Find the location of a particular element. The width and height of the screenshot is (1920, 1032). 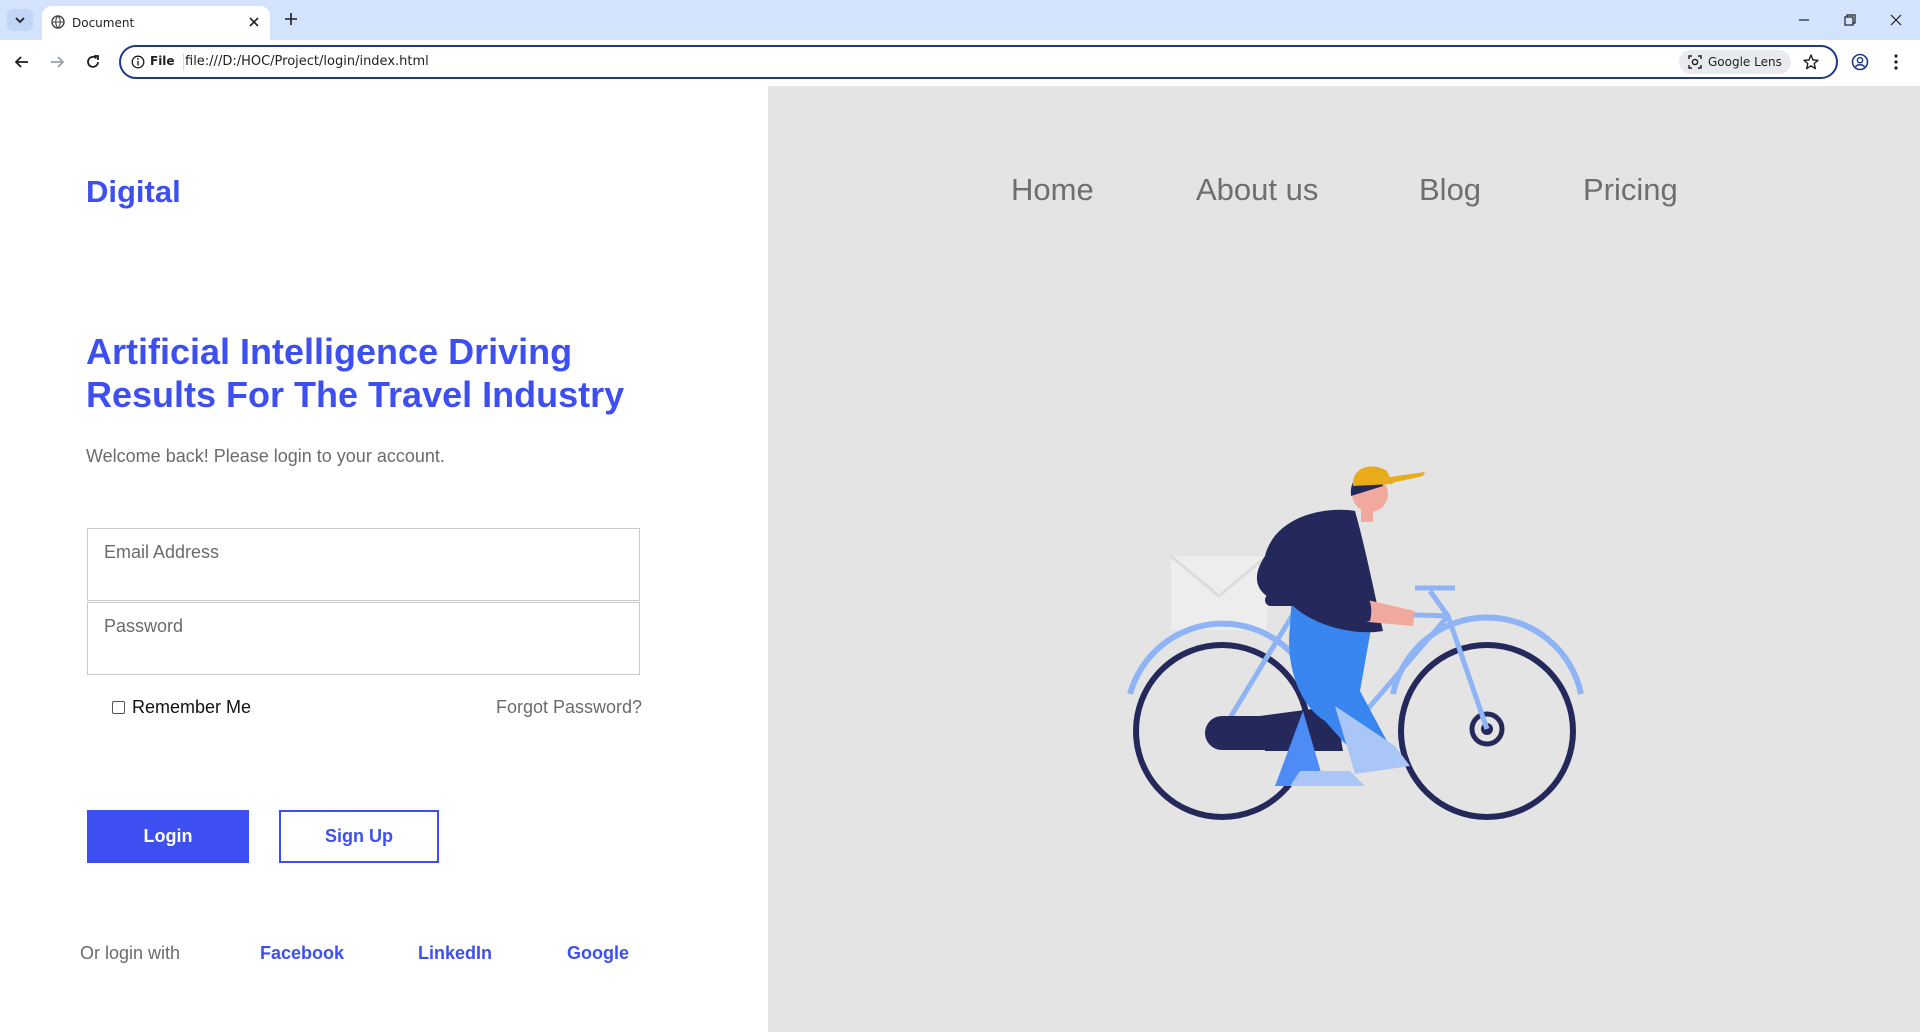

email-field: Email Address is located at coordinates (363, 564).